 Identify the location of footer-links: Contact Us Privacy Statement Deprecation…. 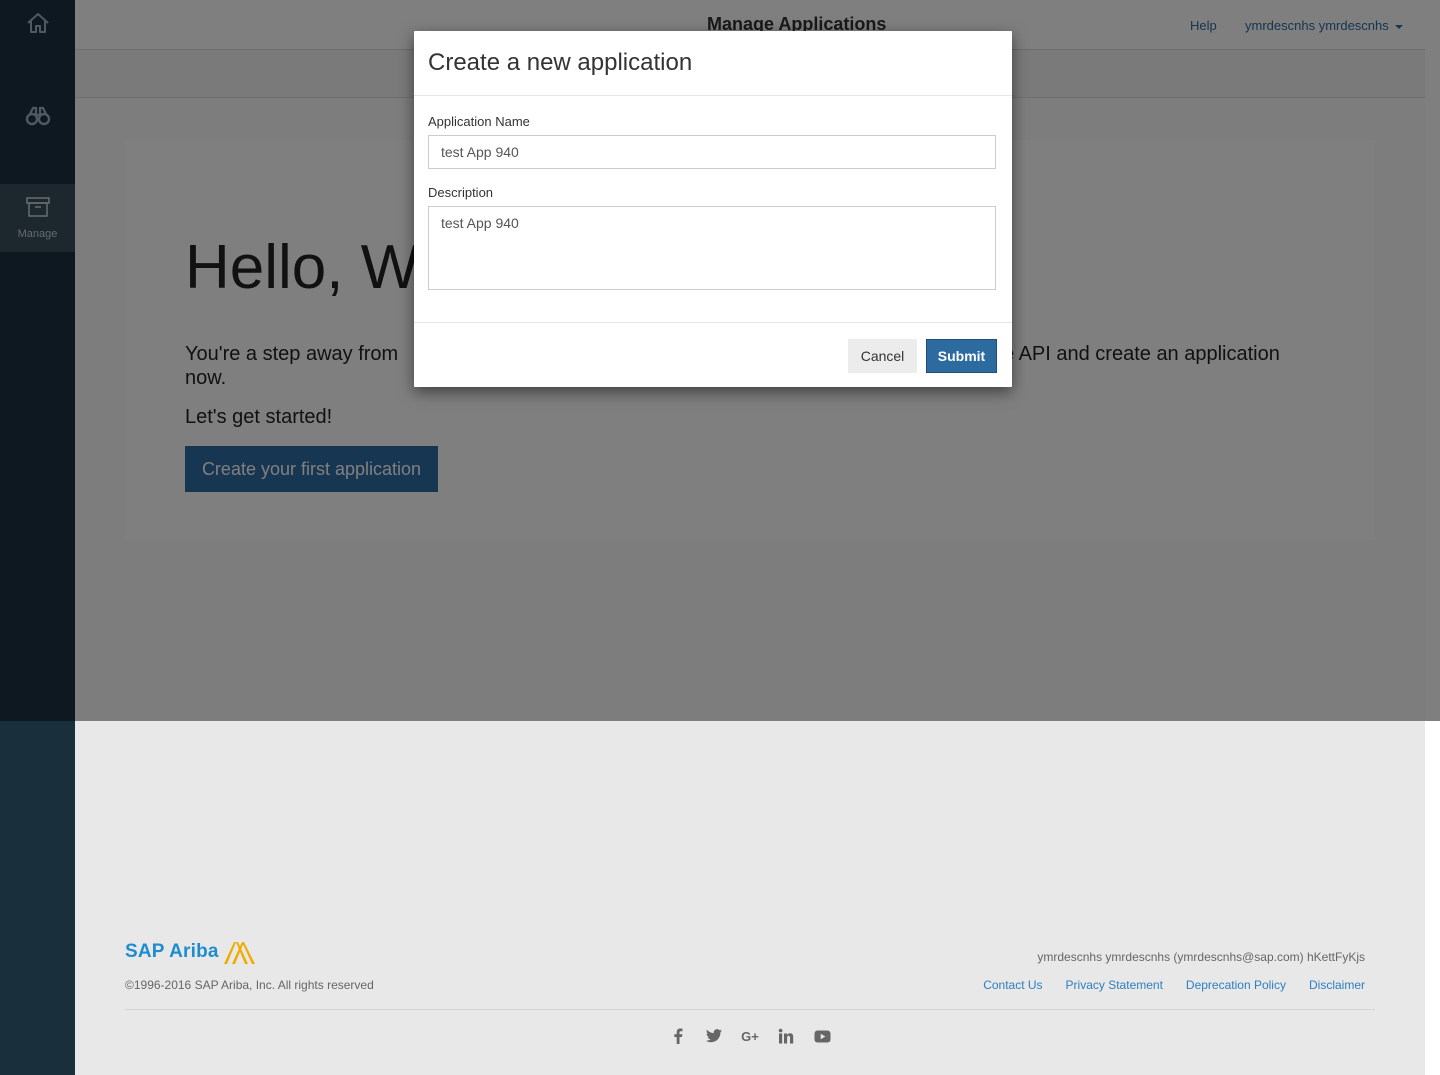
(1174, 985).